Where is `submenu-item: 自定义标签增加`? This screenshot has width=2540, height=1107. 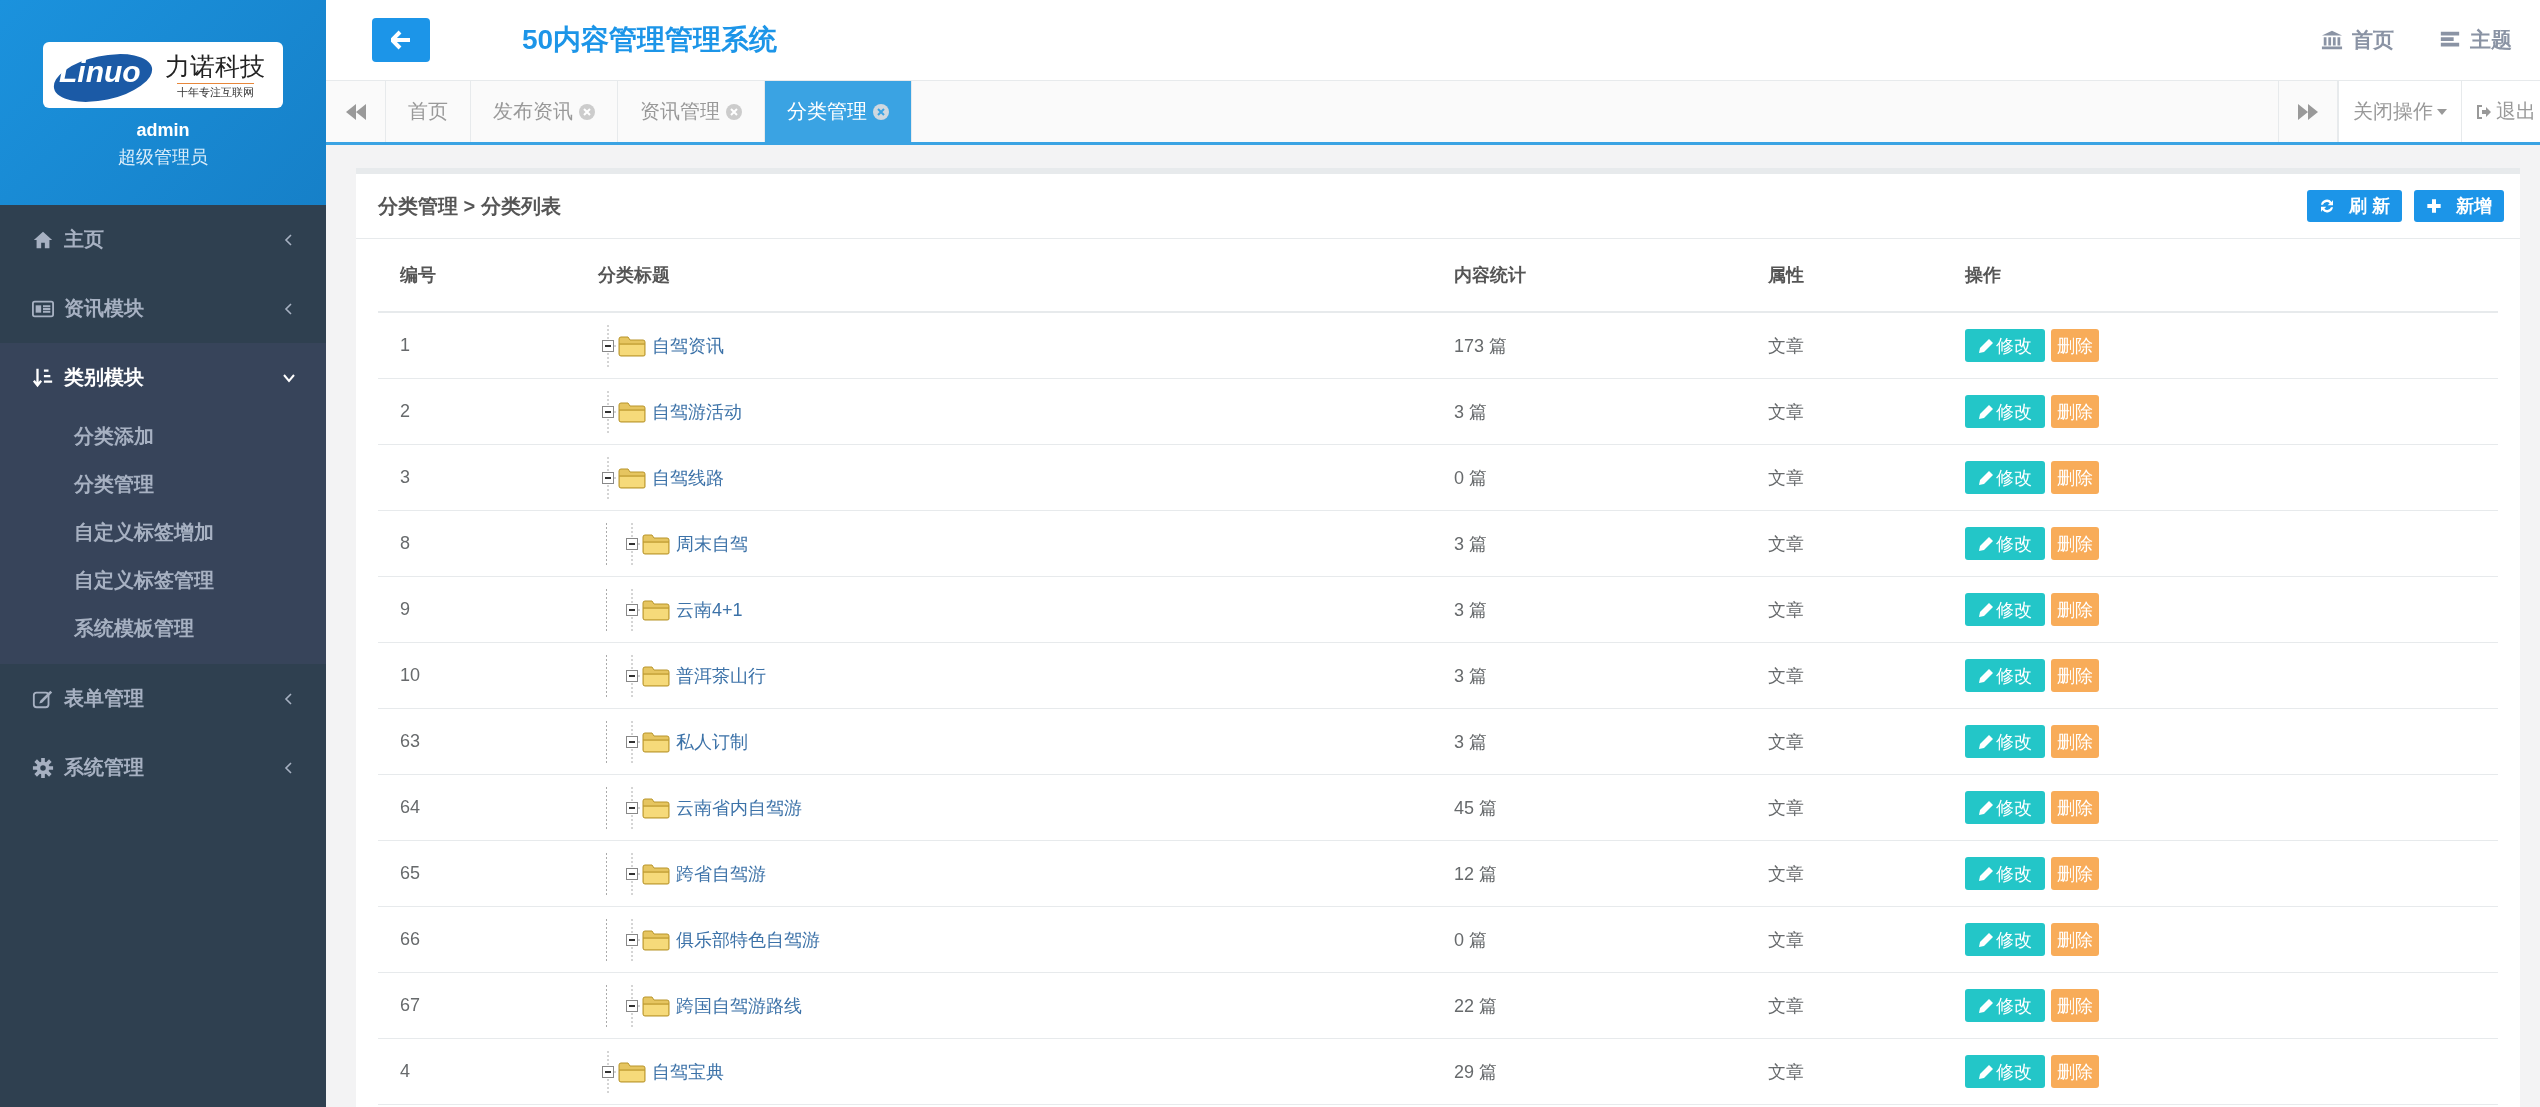
submenu-item: 自定义标签增加 is located at coordinates (163, 532).